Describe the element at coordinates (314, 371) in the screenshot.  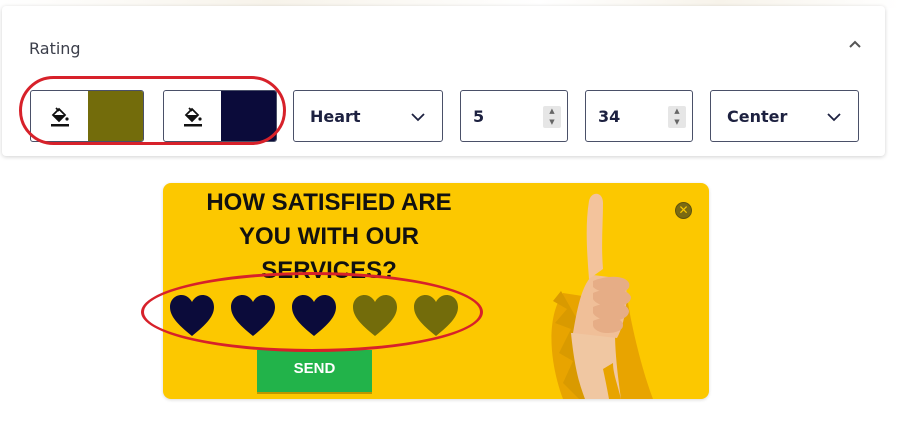
I see `send-button: SEND` at that location.